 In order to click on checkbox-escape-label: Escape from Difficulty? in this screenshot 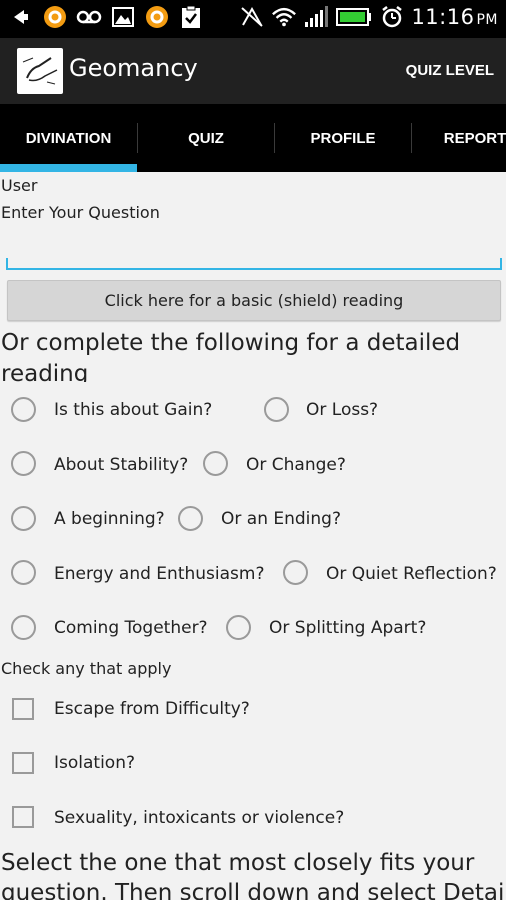, I will do `click(152, 709)`.